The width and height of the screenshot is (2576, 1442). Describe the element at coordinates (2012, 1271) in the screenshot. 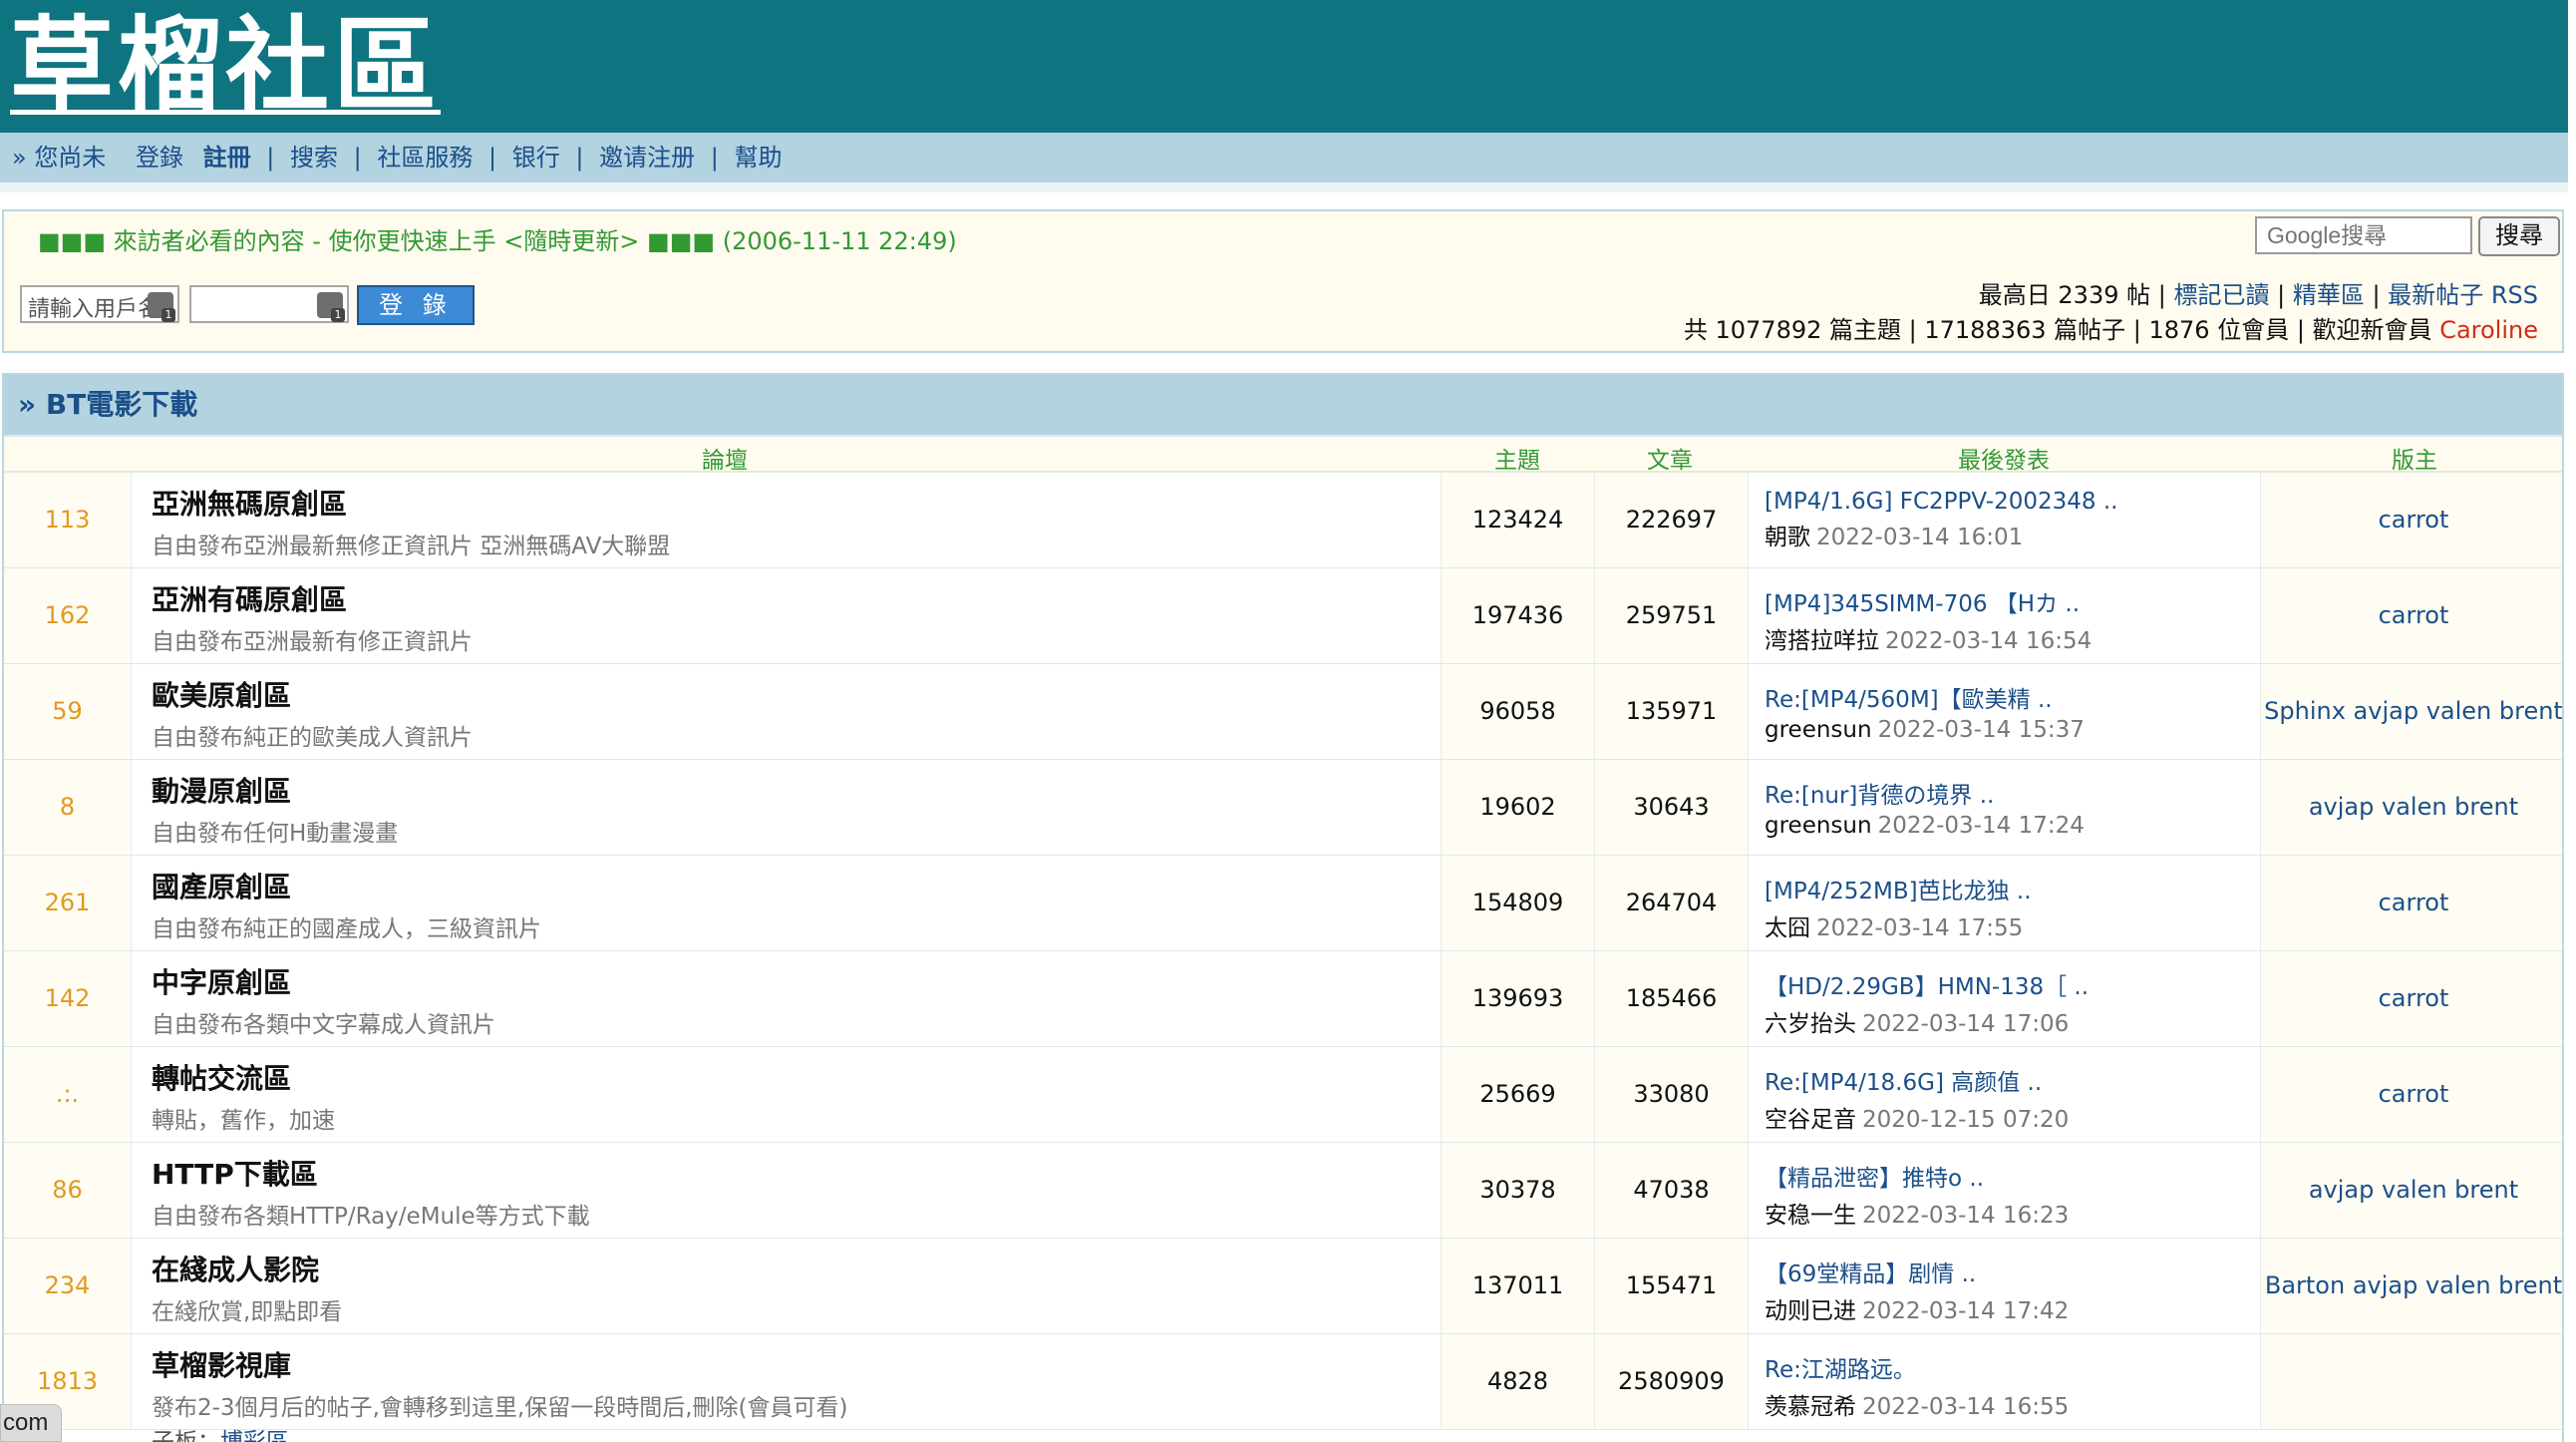

I see `last-post-title-link: 【69堂精品】剧情 ..` at that location.